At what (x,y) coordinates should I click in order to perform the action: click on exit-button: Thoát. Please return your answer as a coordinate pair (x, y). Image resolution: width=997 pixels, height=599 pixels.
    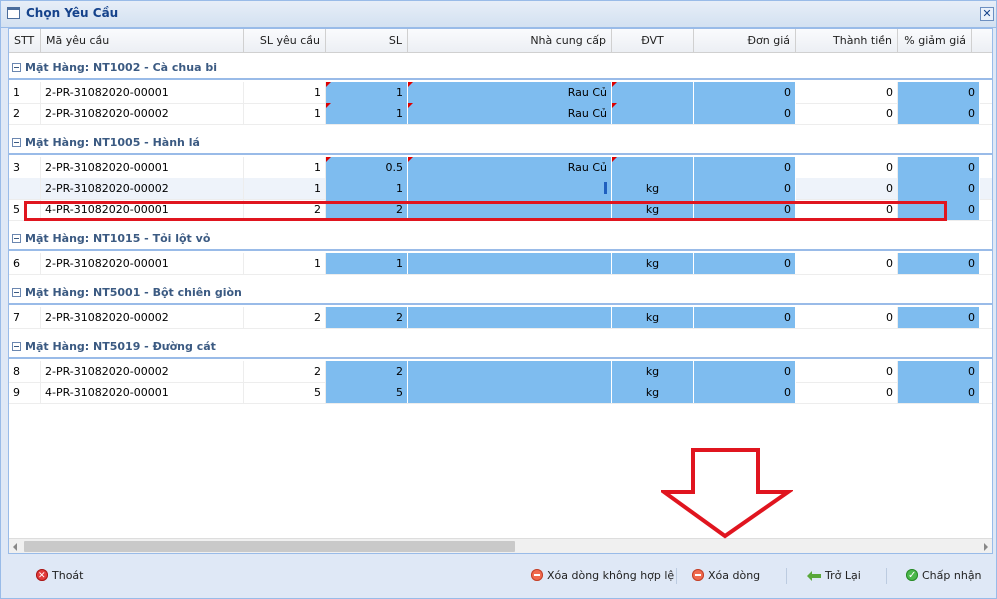
    Looking at the image, I should click on (59, 576).